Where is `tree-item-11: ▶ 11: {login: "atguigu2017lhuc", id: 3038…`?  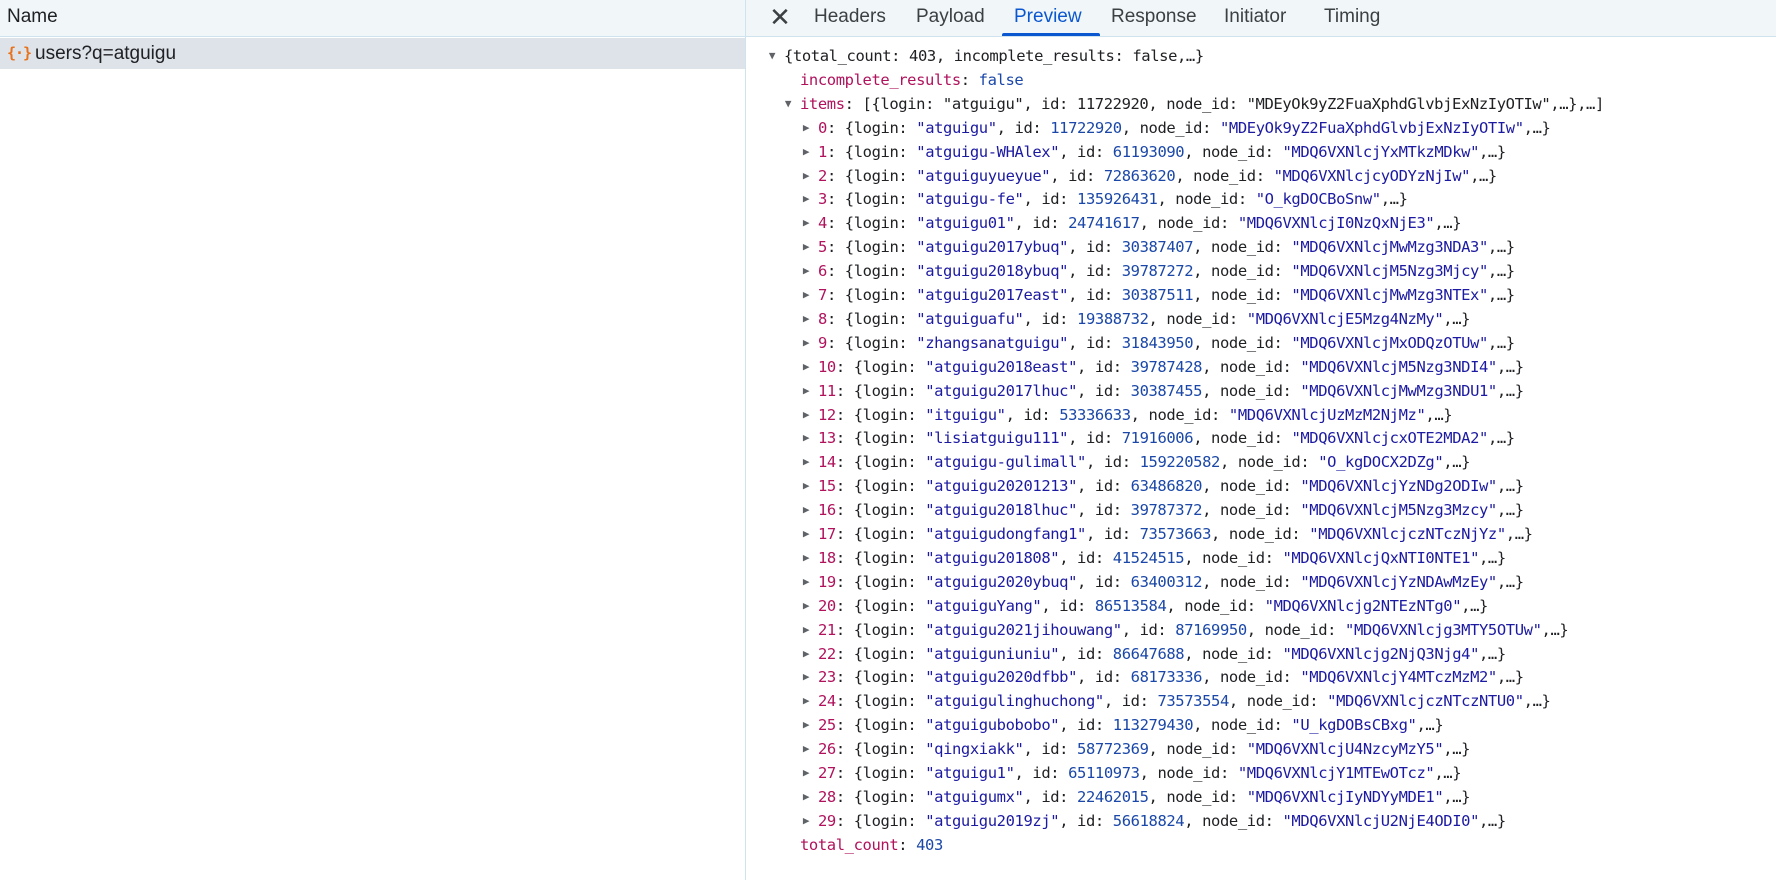
tree-item-11: ▶ 11: {login: "atguigu2017lhuc", id: 3038… is located at coordinates (1163, 391).